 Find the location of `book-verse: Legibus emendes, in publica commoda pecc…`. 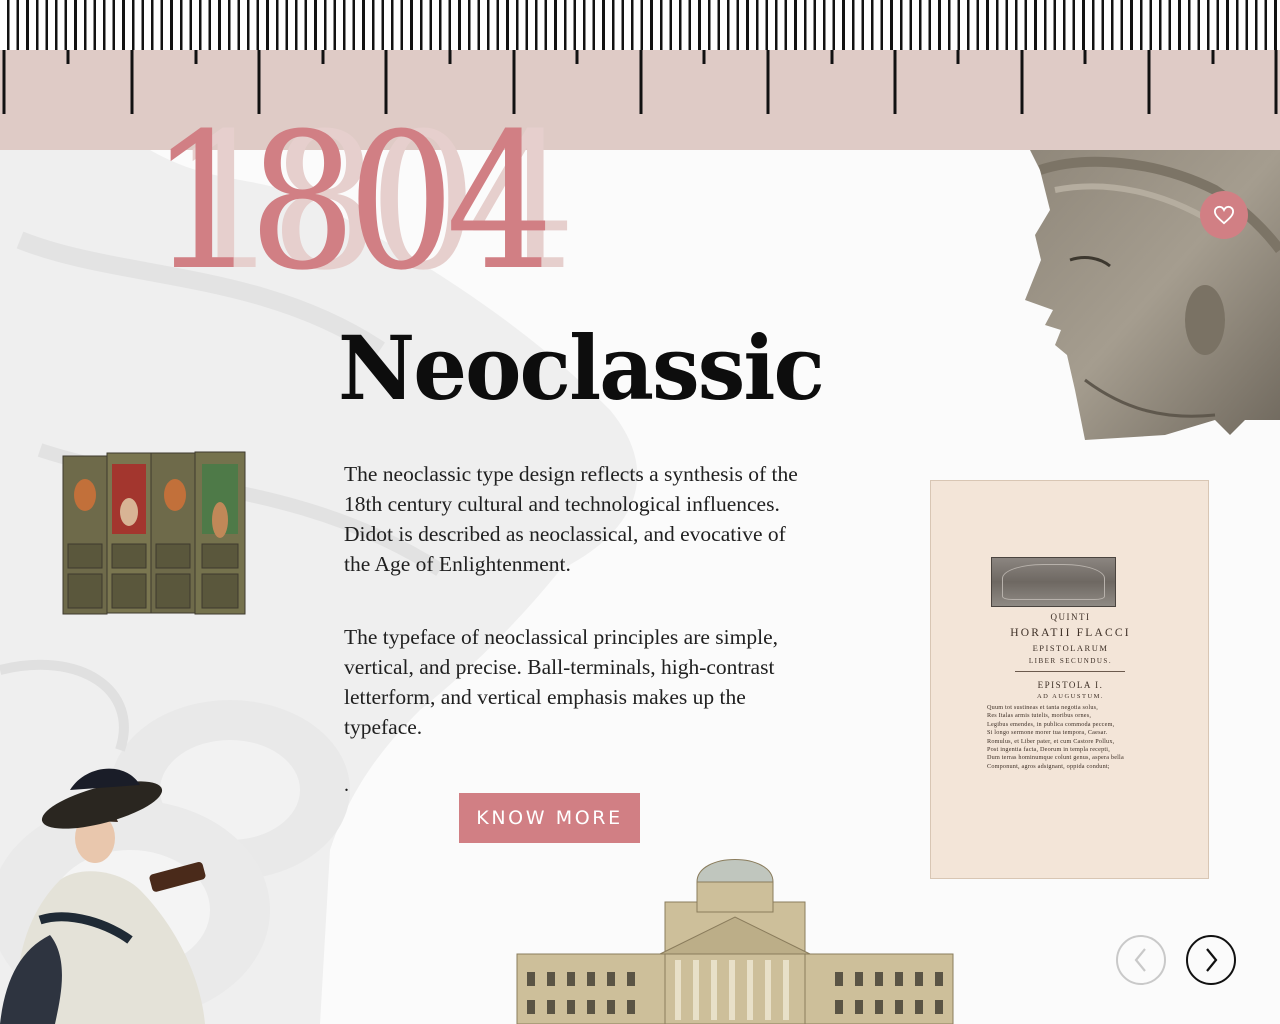

book-verse: Legibus emendes, in publica commoda pecc… is located at coordinates (1051, 724).